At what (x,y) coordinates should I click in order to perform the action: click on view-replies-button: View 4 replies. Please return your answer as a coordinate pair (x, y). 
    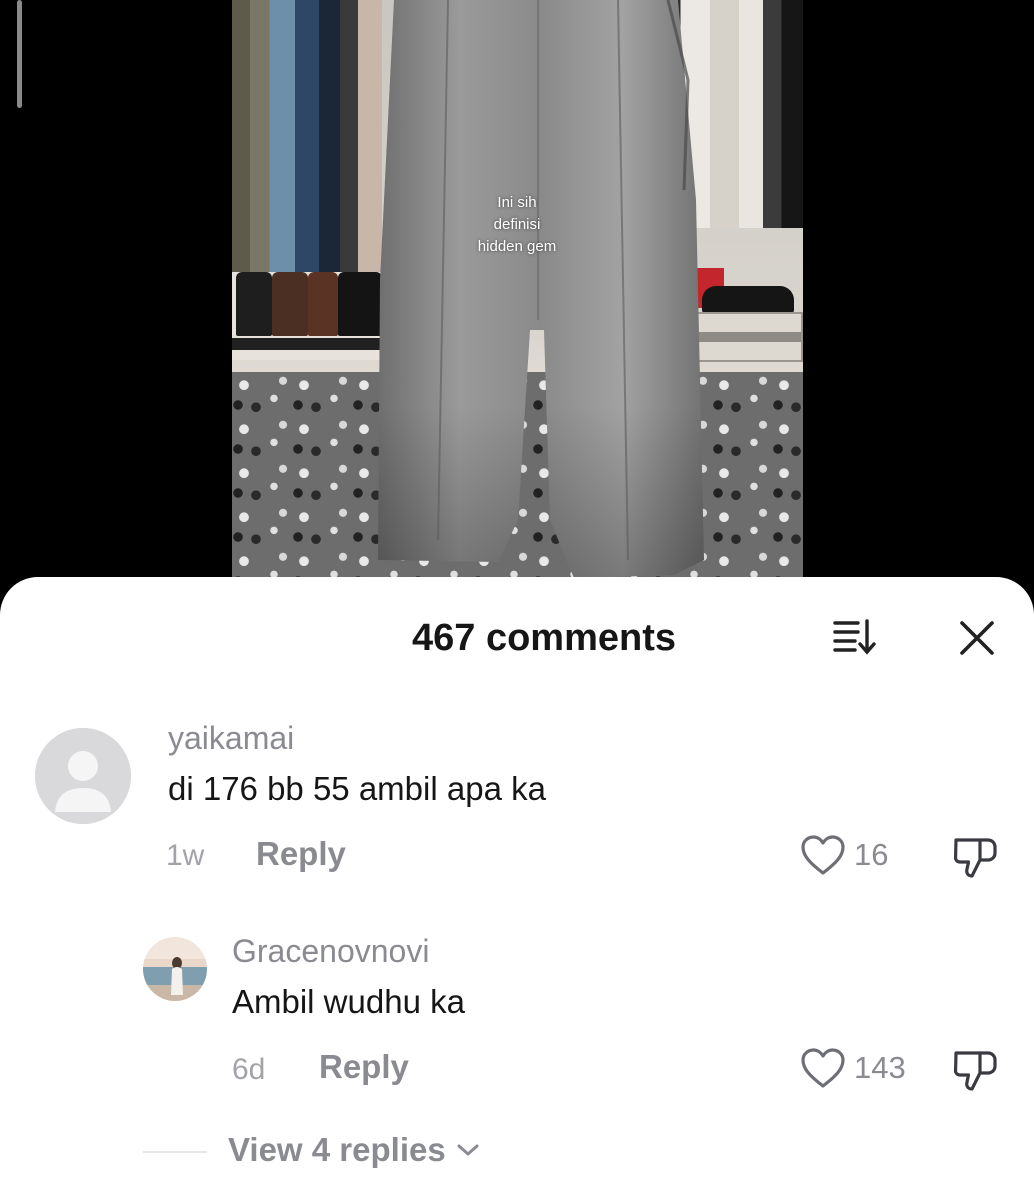
    Looking at the image, I should click on (354, 1150).